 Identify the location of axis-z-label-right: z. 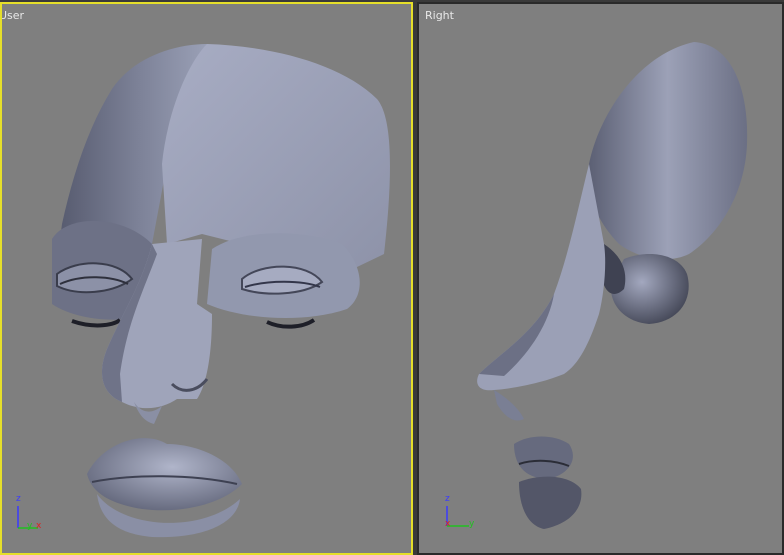
(447, 499).